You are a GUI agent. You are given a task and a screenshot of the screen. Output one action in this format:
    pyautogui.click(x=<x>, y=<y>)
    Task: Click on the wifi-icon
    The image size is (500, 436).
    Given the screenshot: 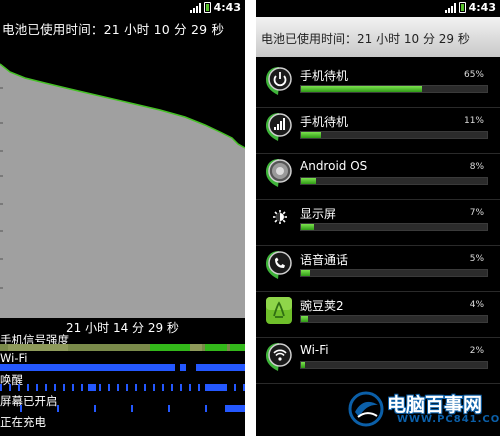 What is the action you would take?
    pyautogui.click(x=279, y=357)
    